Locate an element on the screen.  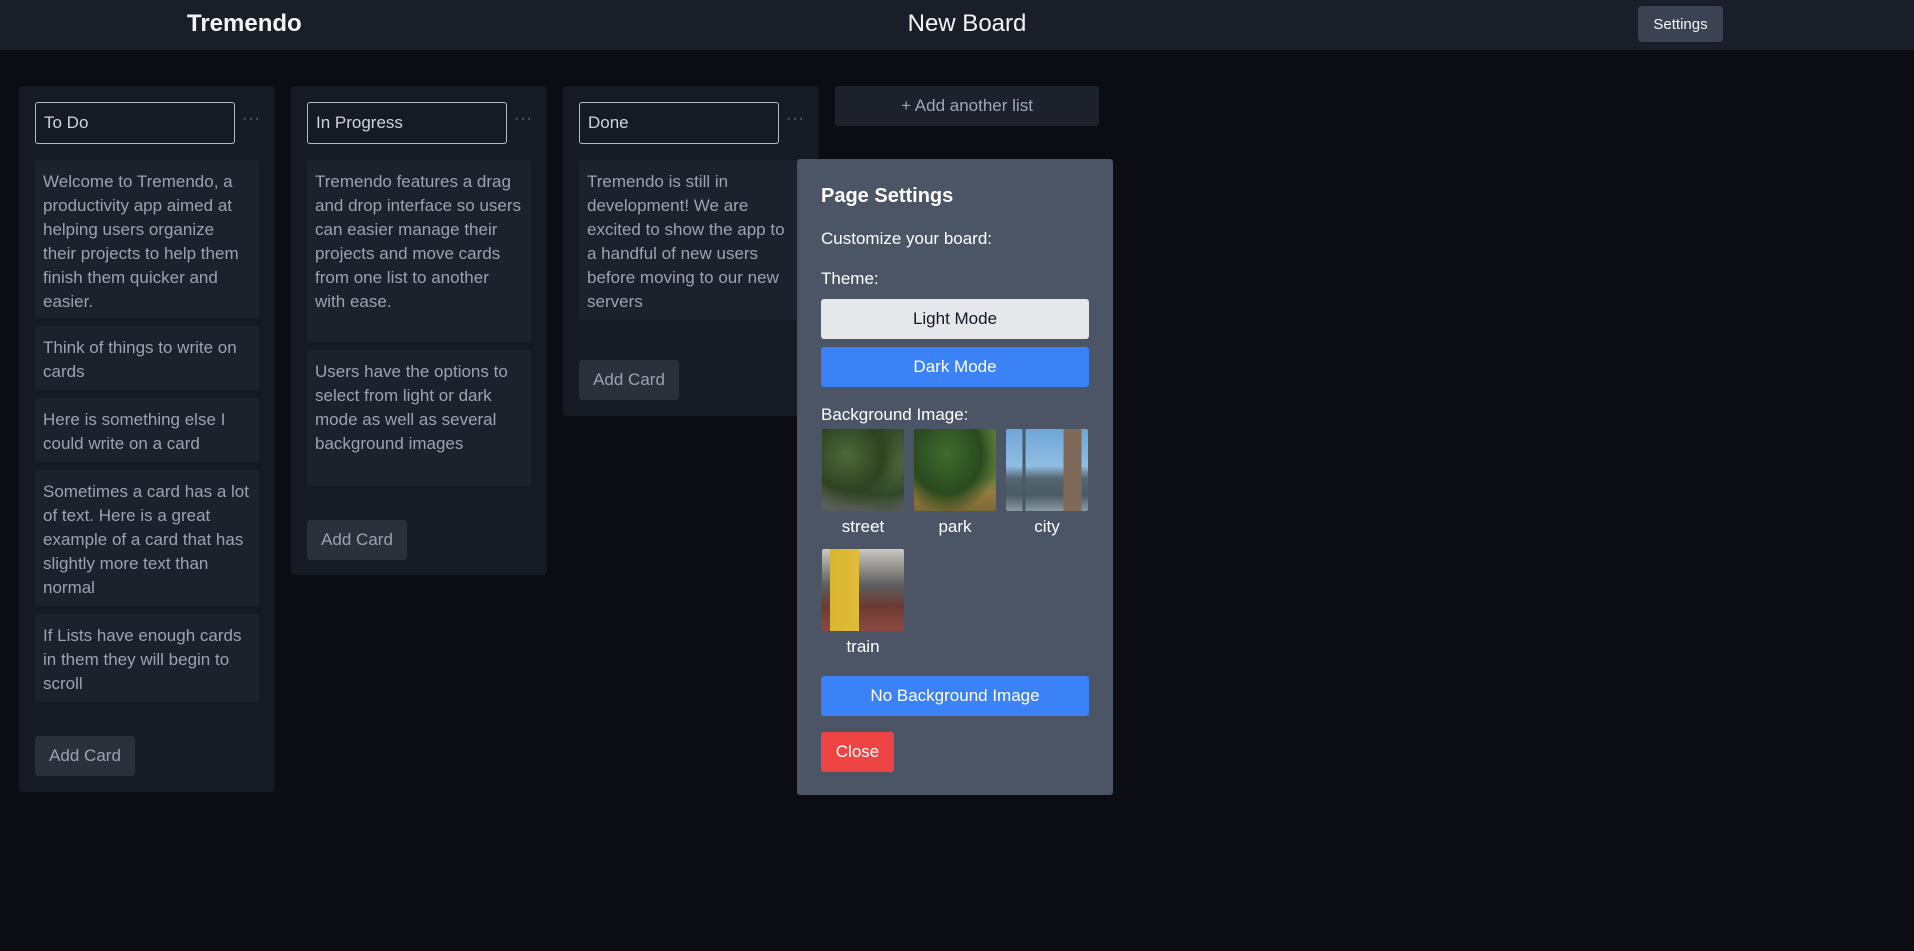
train-thumbnail is located at coordinates (863, 590).